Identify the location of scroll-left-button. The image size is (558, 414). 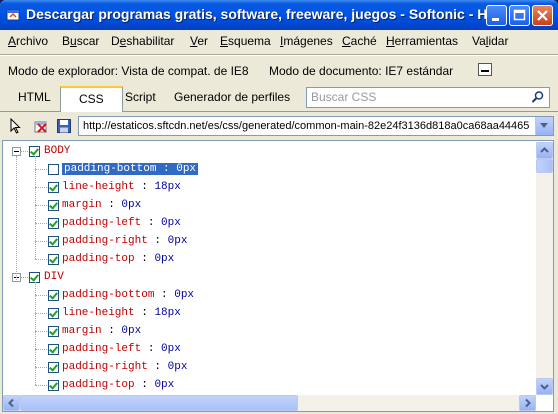
(11, 403).